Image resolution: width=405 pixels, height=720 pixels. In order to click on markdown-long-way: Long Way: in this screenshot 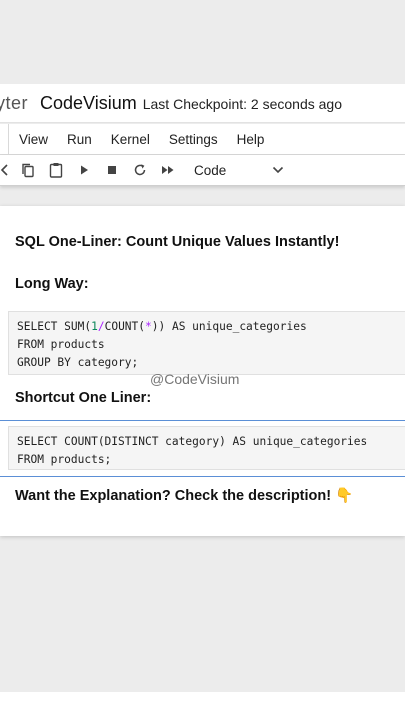, I will do `click(52, 284)`.